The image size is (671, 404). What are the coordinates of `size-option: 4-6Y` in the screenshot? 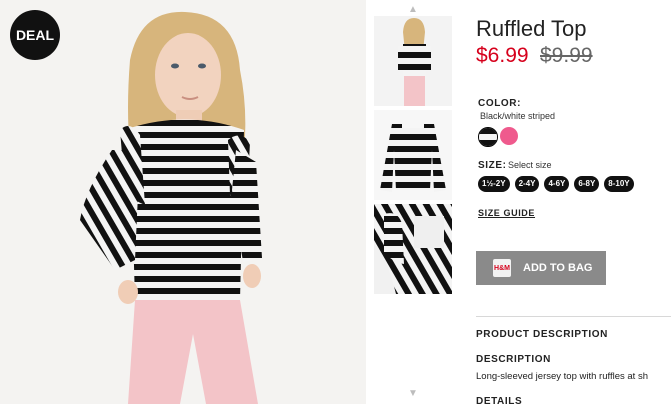 It's located at (557, 184).